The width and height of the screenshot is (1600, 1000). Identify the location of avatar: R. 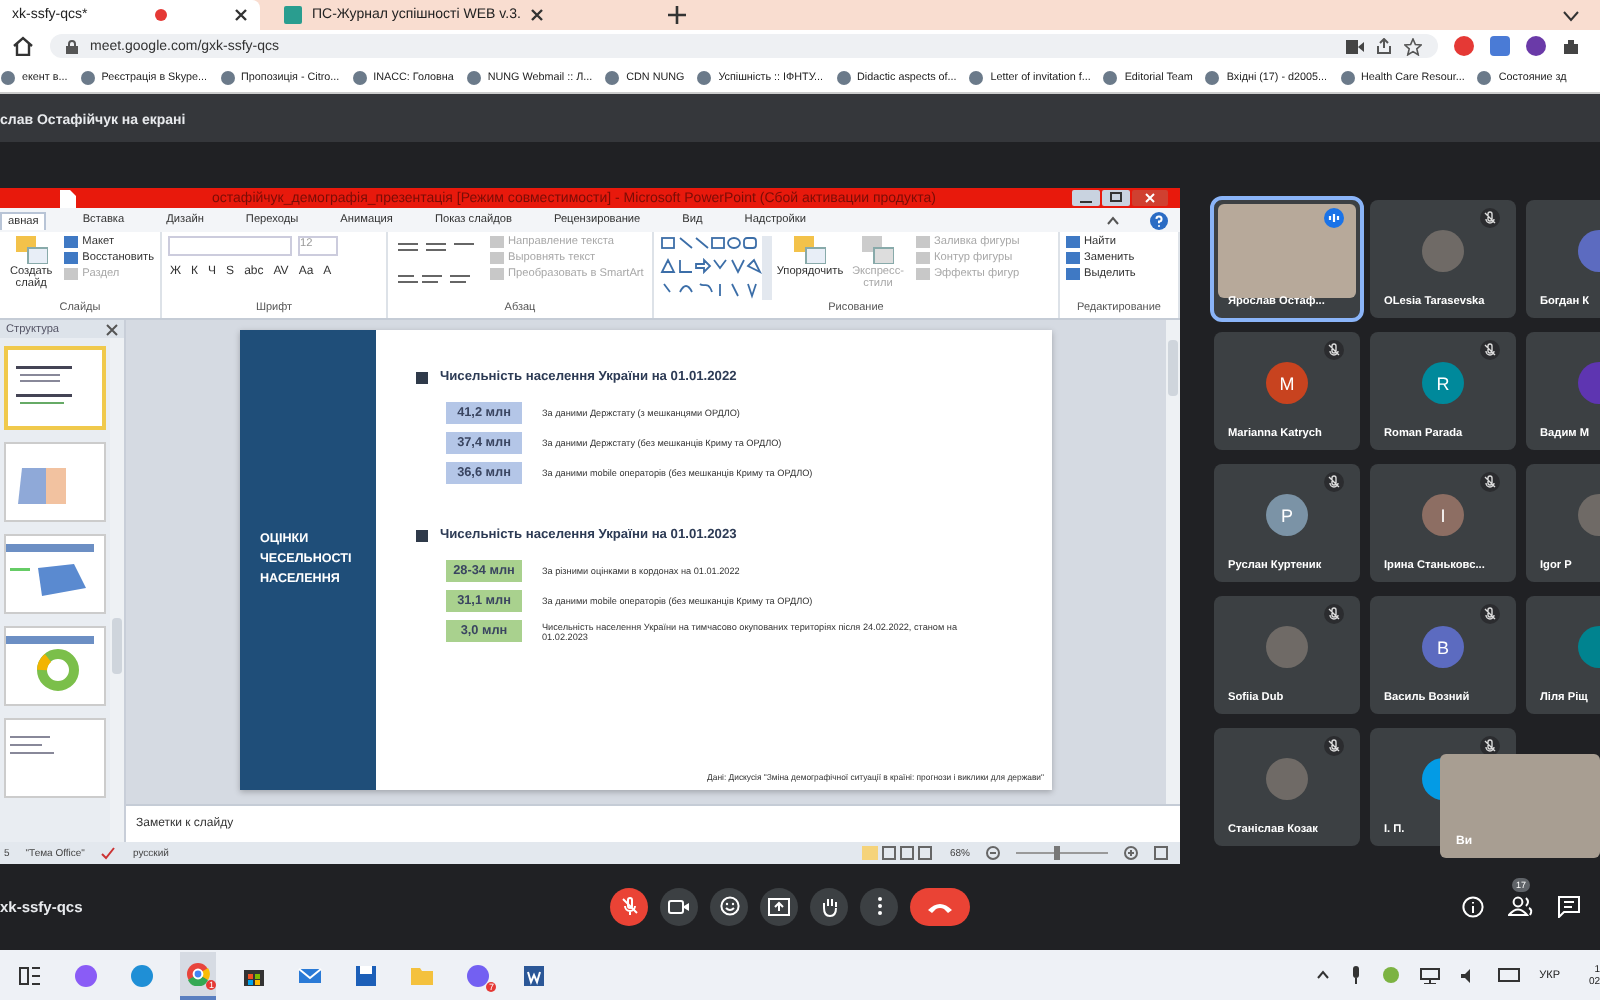
(1443, 383).